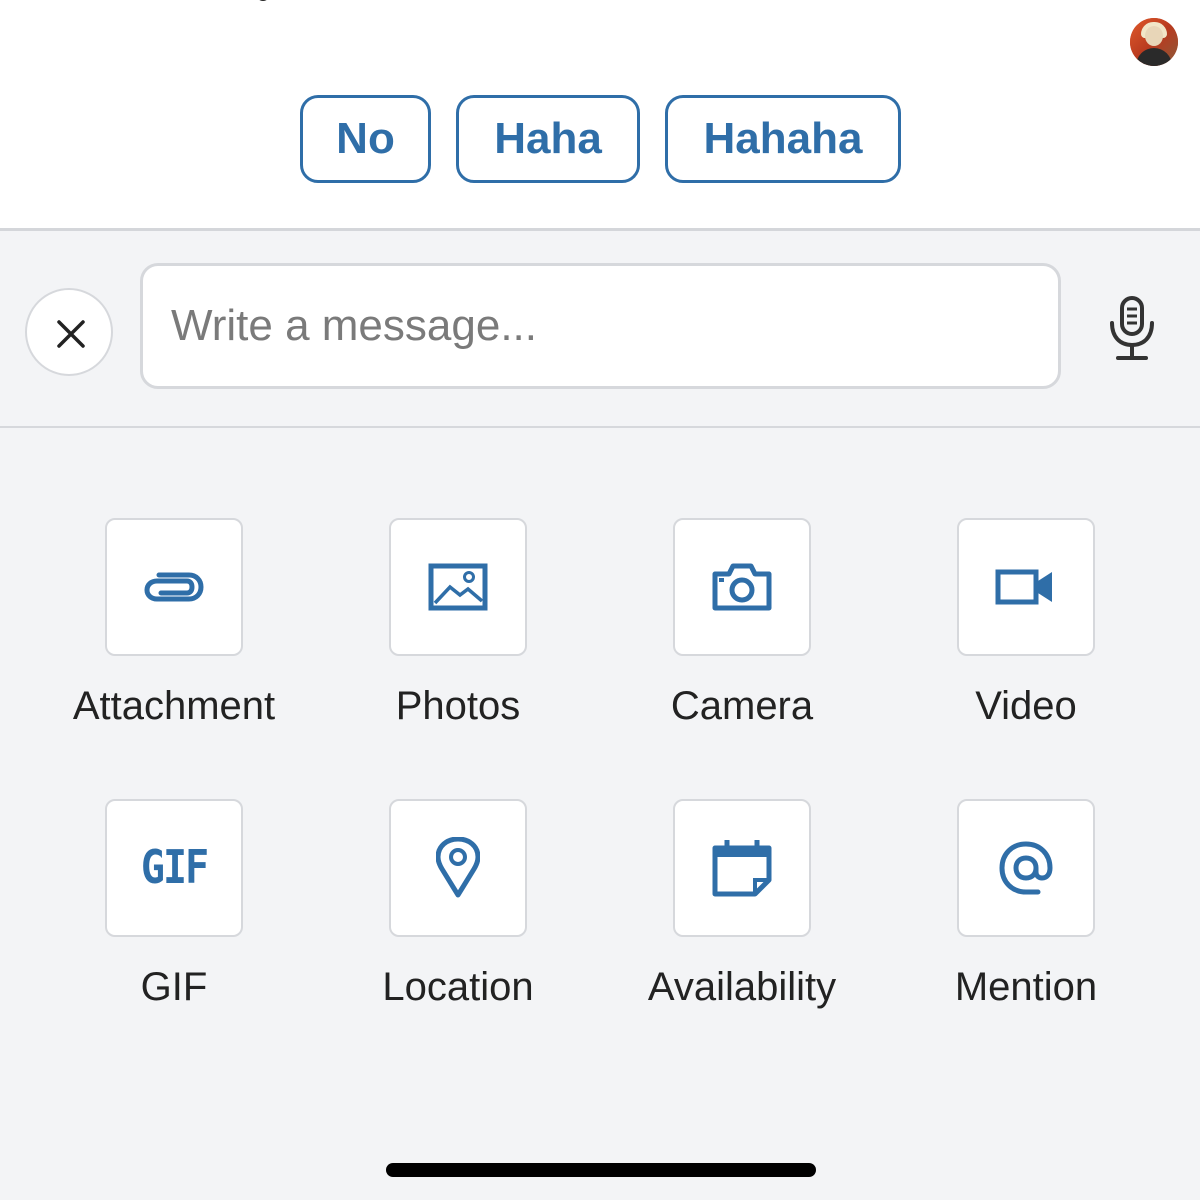 The image size is (1200, 1200). I want to click on gif-icon: GIF, so click(174, 868).